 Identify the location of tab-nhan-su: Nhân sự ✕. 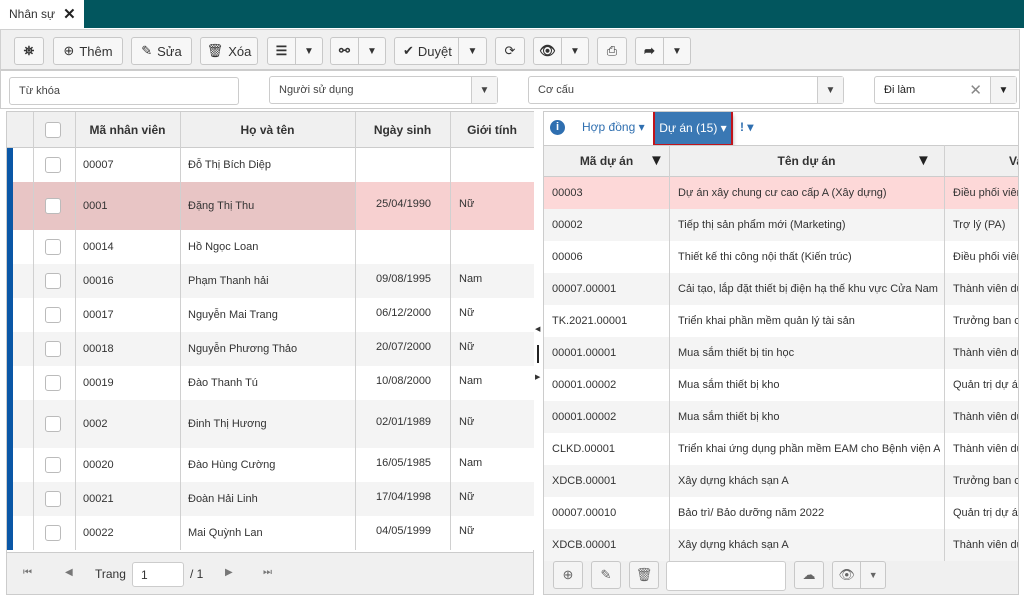
(42, 14).